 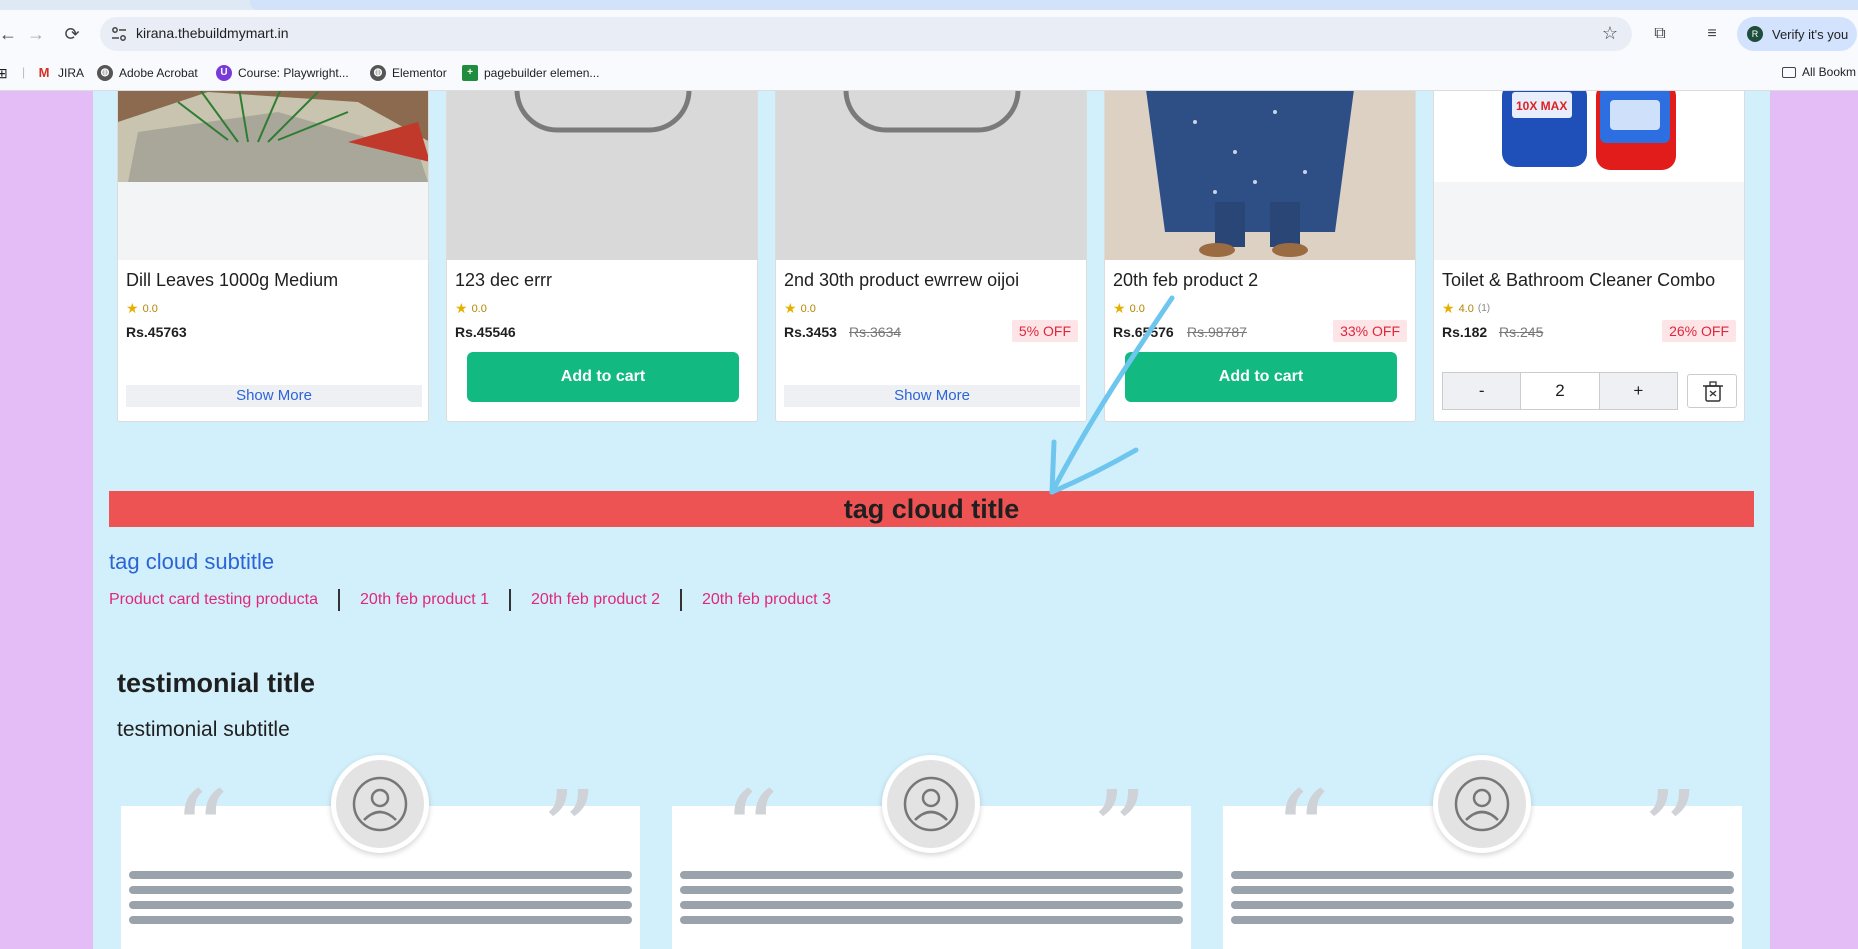 What do you see at coordinates (1484, 308) in the screenshot?
I see `rating-count: (1)` at bounding box center [1484, 308].